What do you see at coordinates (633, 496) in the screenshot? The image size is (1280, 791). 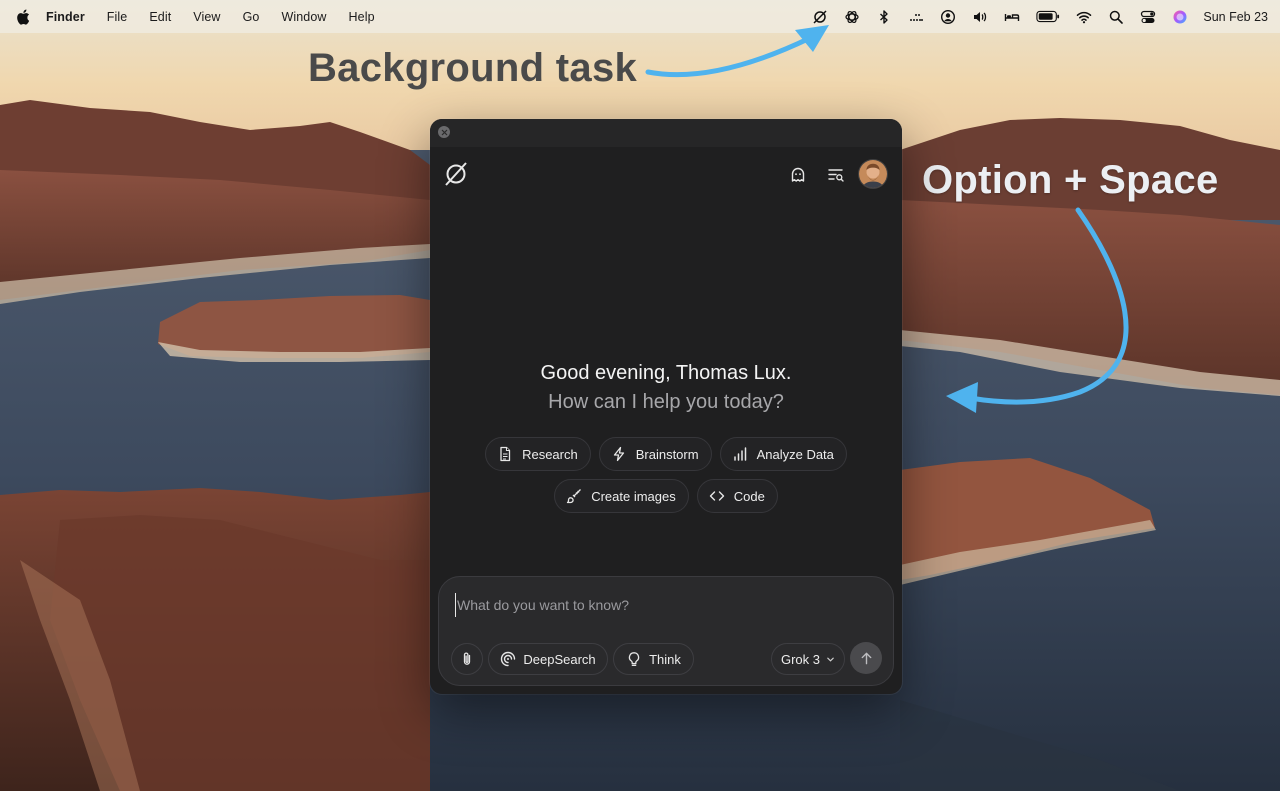 I see `create-images-chip-label: Create images` at bounding box center [633, 496].